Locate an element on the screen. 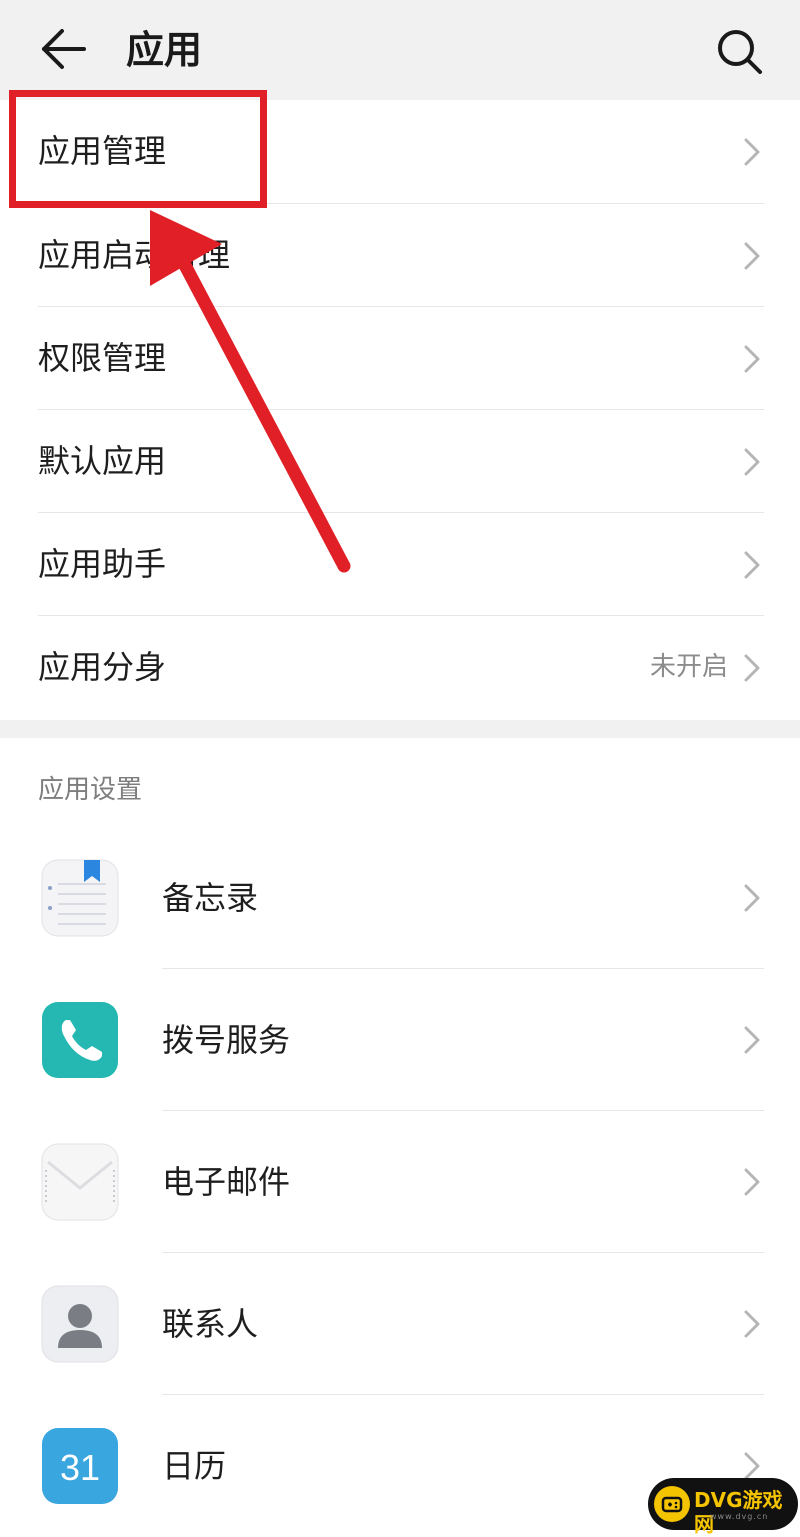 This screenshot has height=1537, width=800. app-name: 备忘录 is located at coordinates (210, 898).